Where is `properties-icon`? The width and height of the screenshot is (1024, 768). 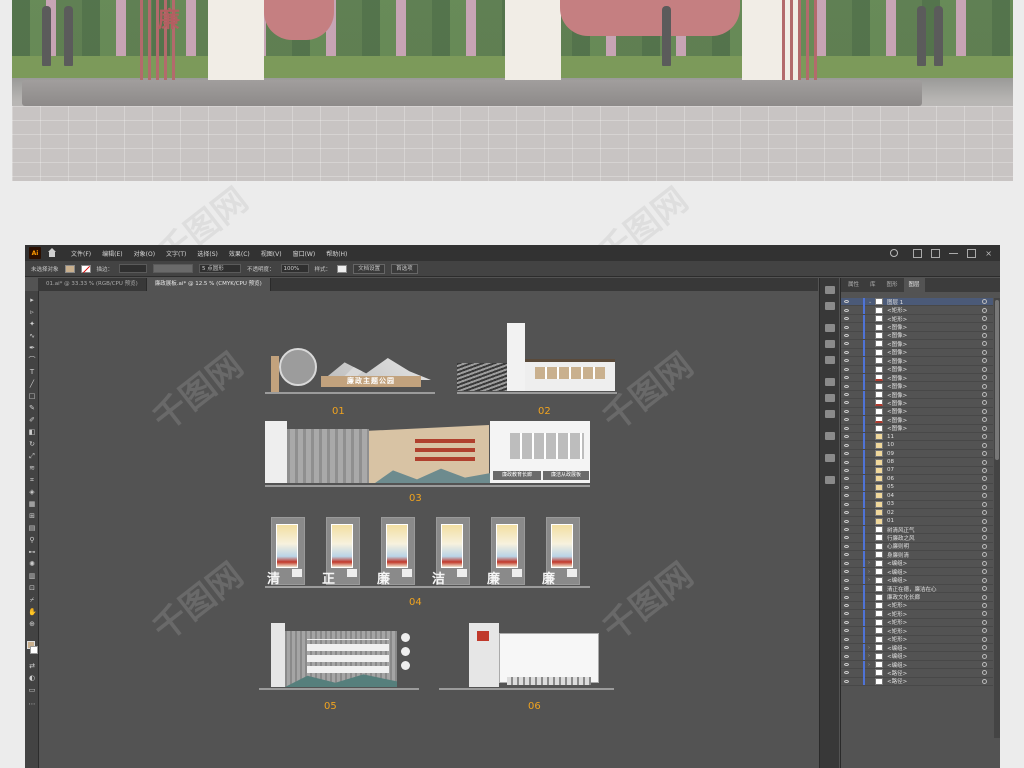 properties-icon is located at coordinates (830, 328).